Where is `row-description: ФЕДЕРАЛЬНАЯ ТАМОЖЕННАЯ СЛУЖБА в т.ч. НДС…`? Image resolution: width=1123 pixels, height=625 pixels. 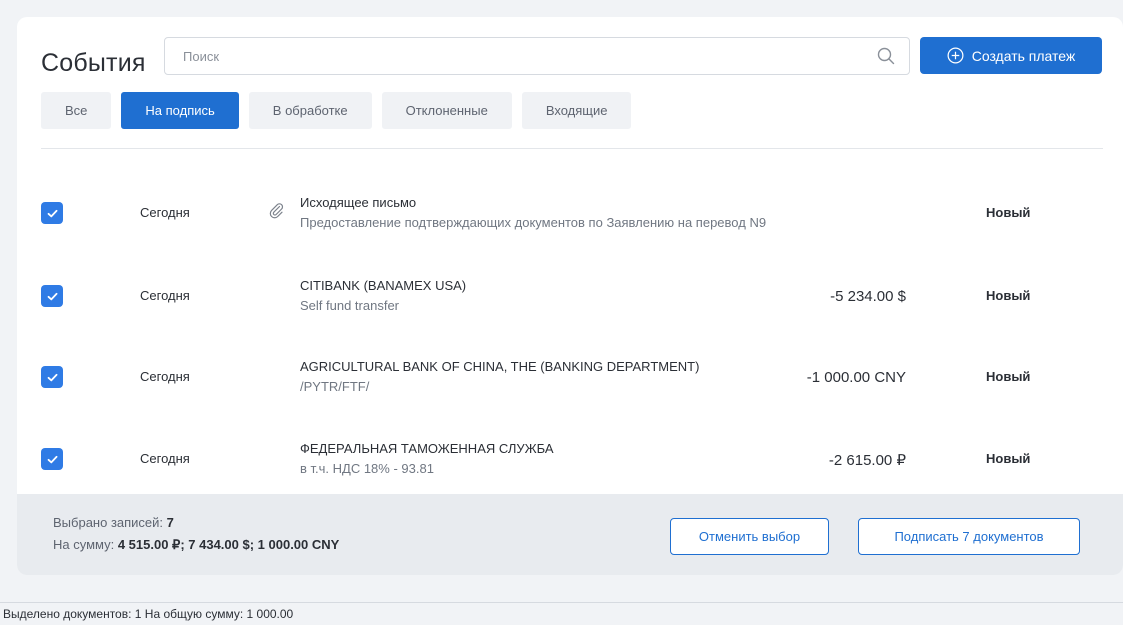
row-description: ФЕДЕРАЛЬНАЯ ТАМОЖЕННАЯ СЛУЖБА в т.ч. НДС… is located at coordinates (427, 459).